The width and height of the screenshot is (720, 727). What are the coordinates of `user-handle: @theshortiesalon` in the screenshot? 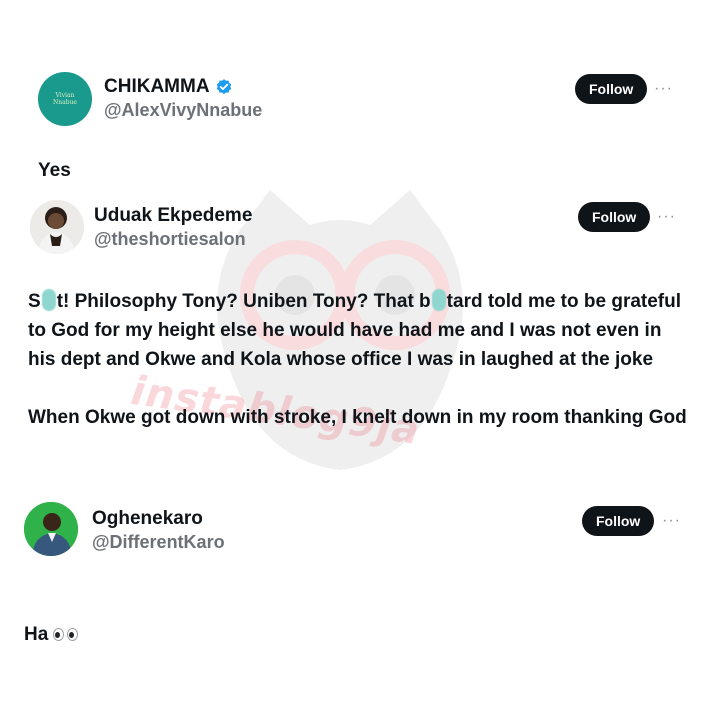 It's located at (170, 239).